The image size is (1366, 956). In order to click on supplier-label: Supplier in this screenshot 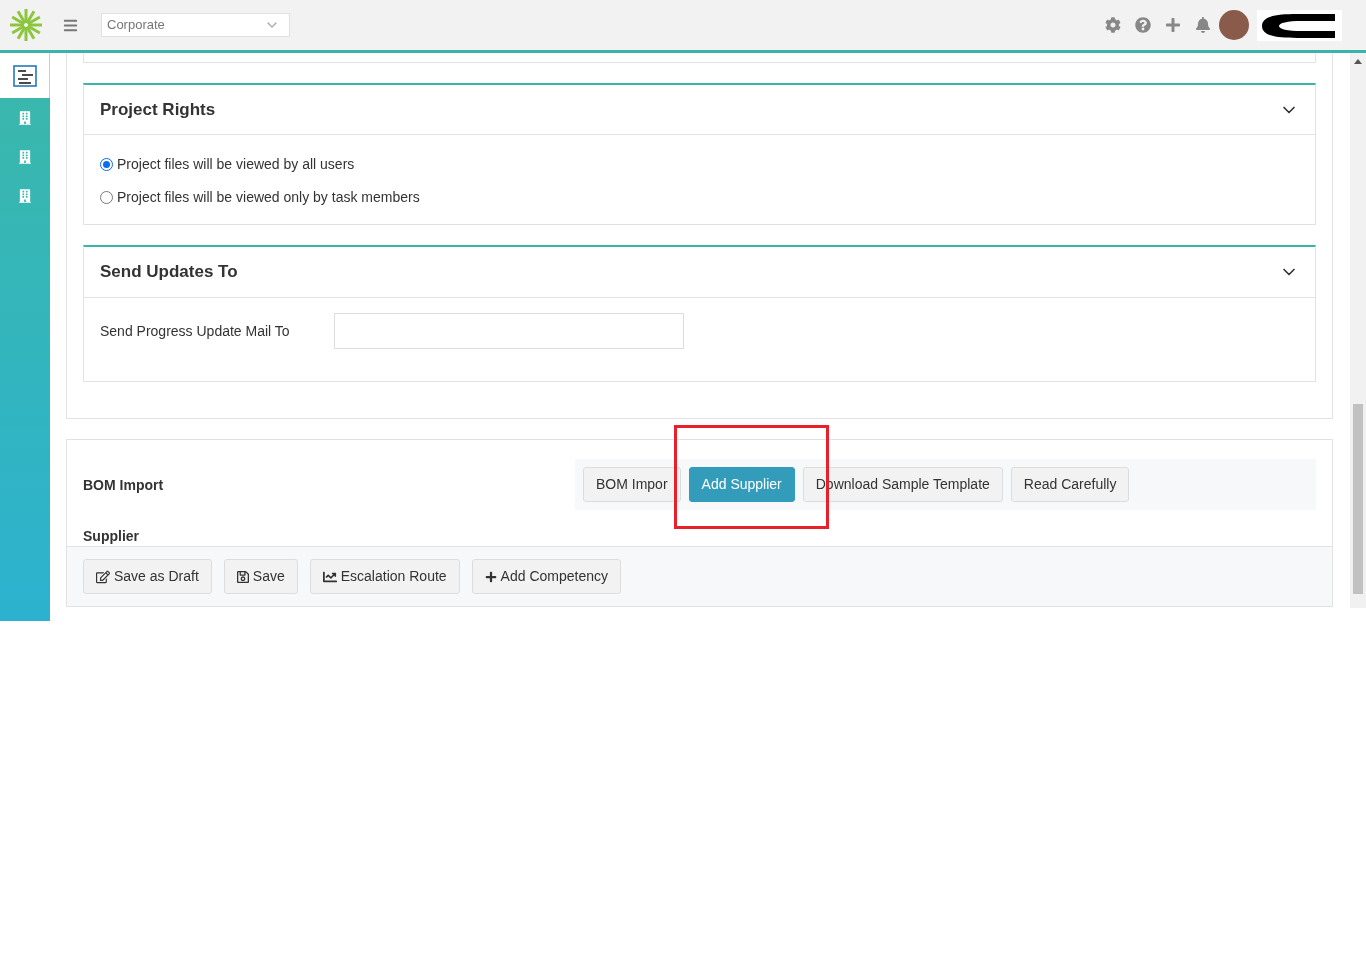, I will do `click(111, 537)`.